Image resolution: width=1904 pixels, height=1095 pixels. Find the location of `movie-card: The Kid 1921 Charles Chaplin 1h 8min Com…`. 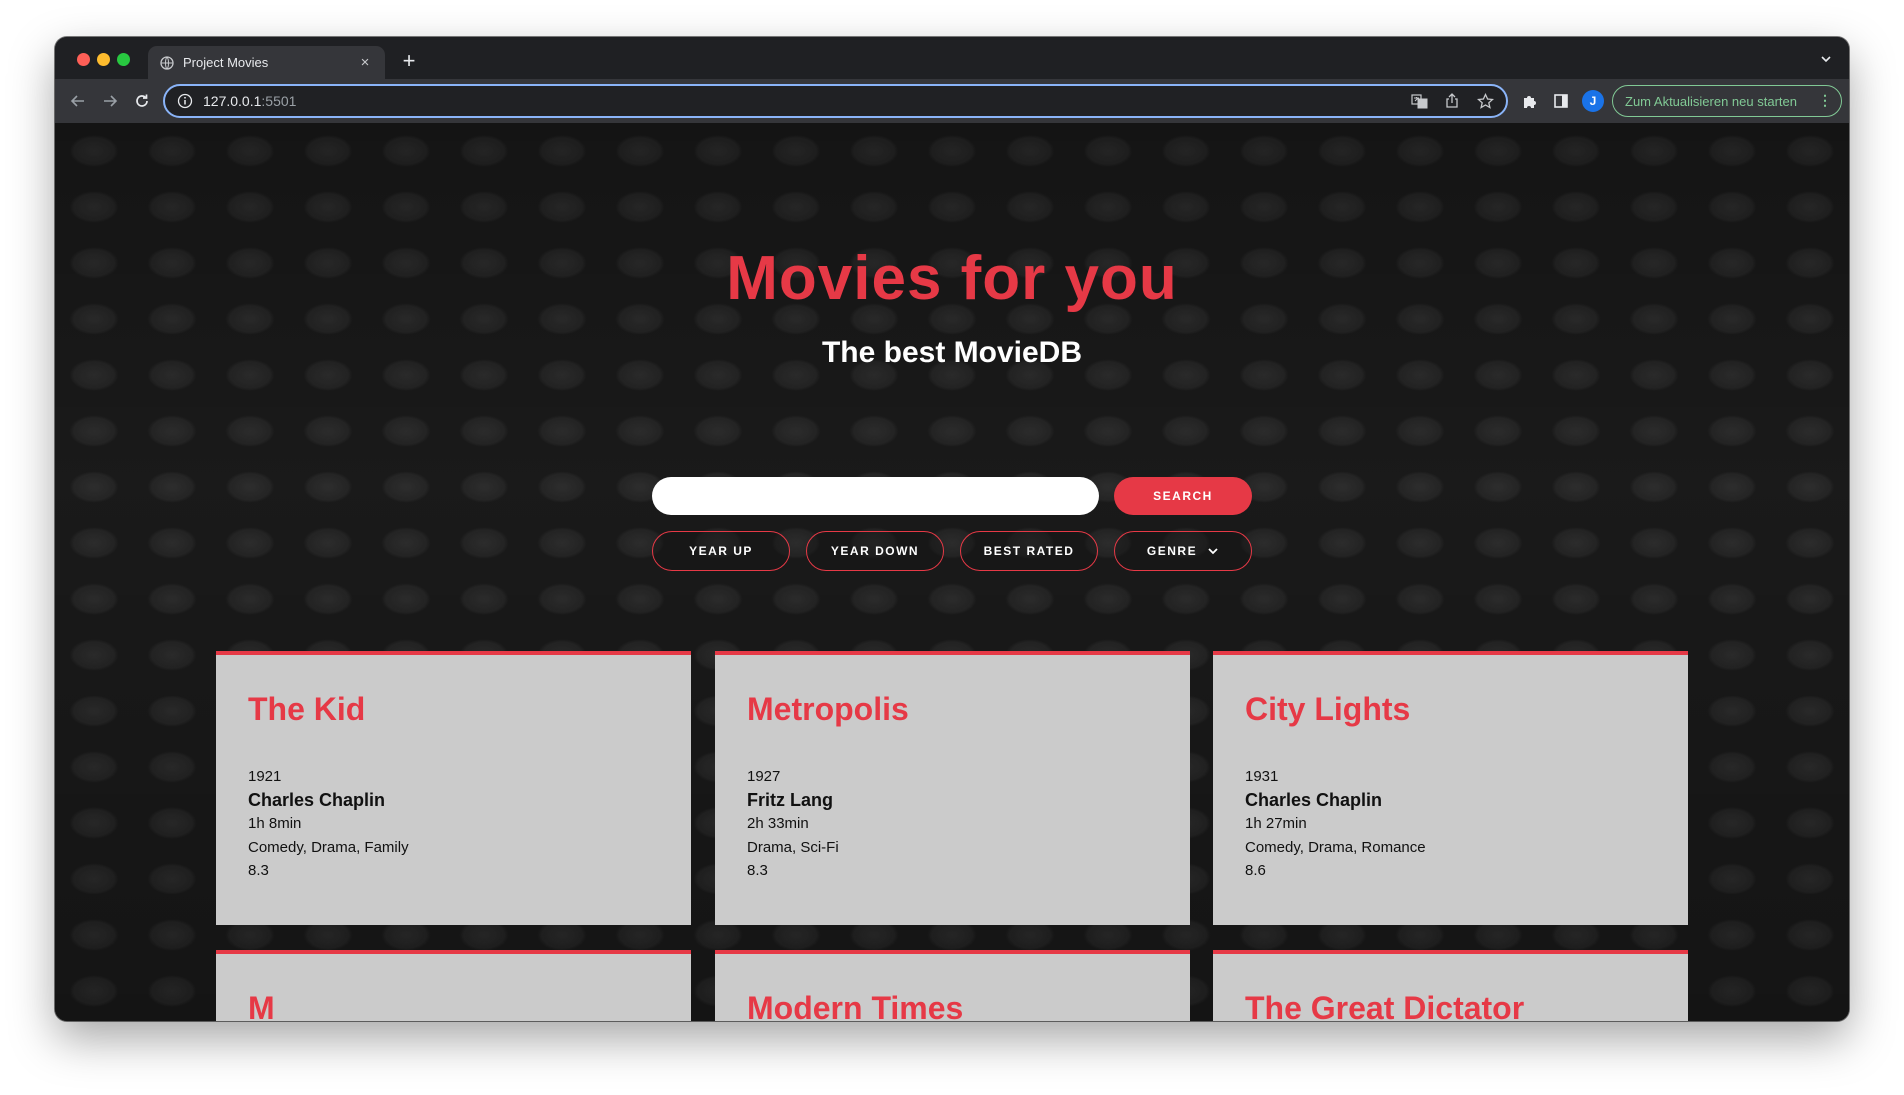

movie-card: The Kid 1921 Charles Chaplin 1h 8min Com… is located at coordinates (453, 788).